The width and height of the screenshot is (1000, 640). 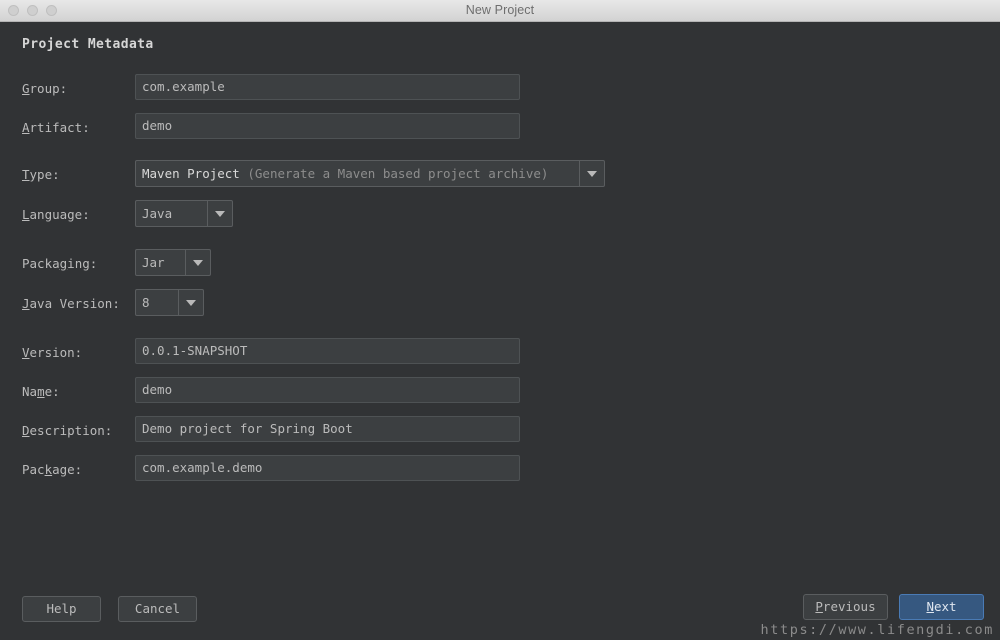 What do you see at coordinates (153, 262) in the screenshot?
I see `packaging-combobox-value: Jar` at bounding box center [153, 262].